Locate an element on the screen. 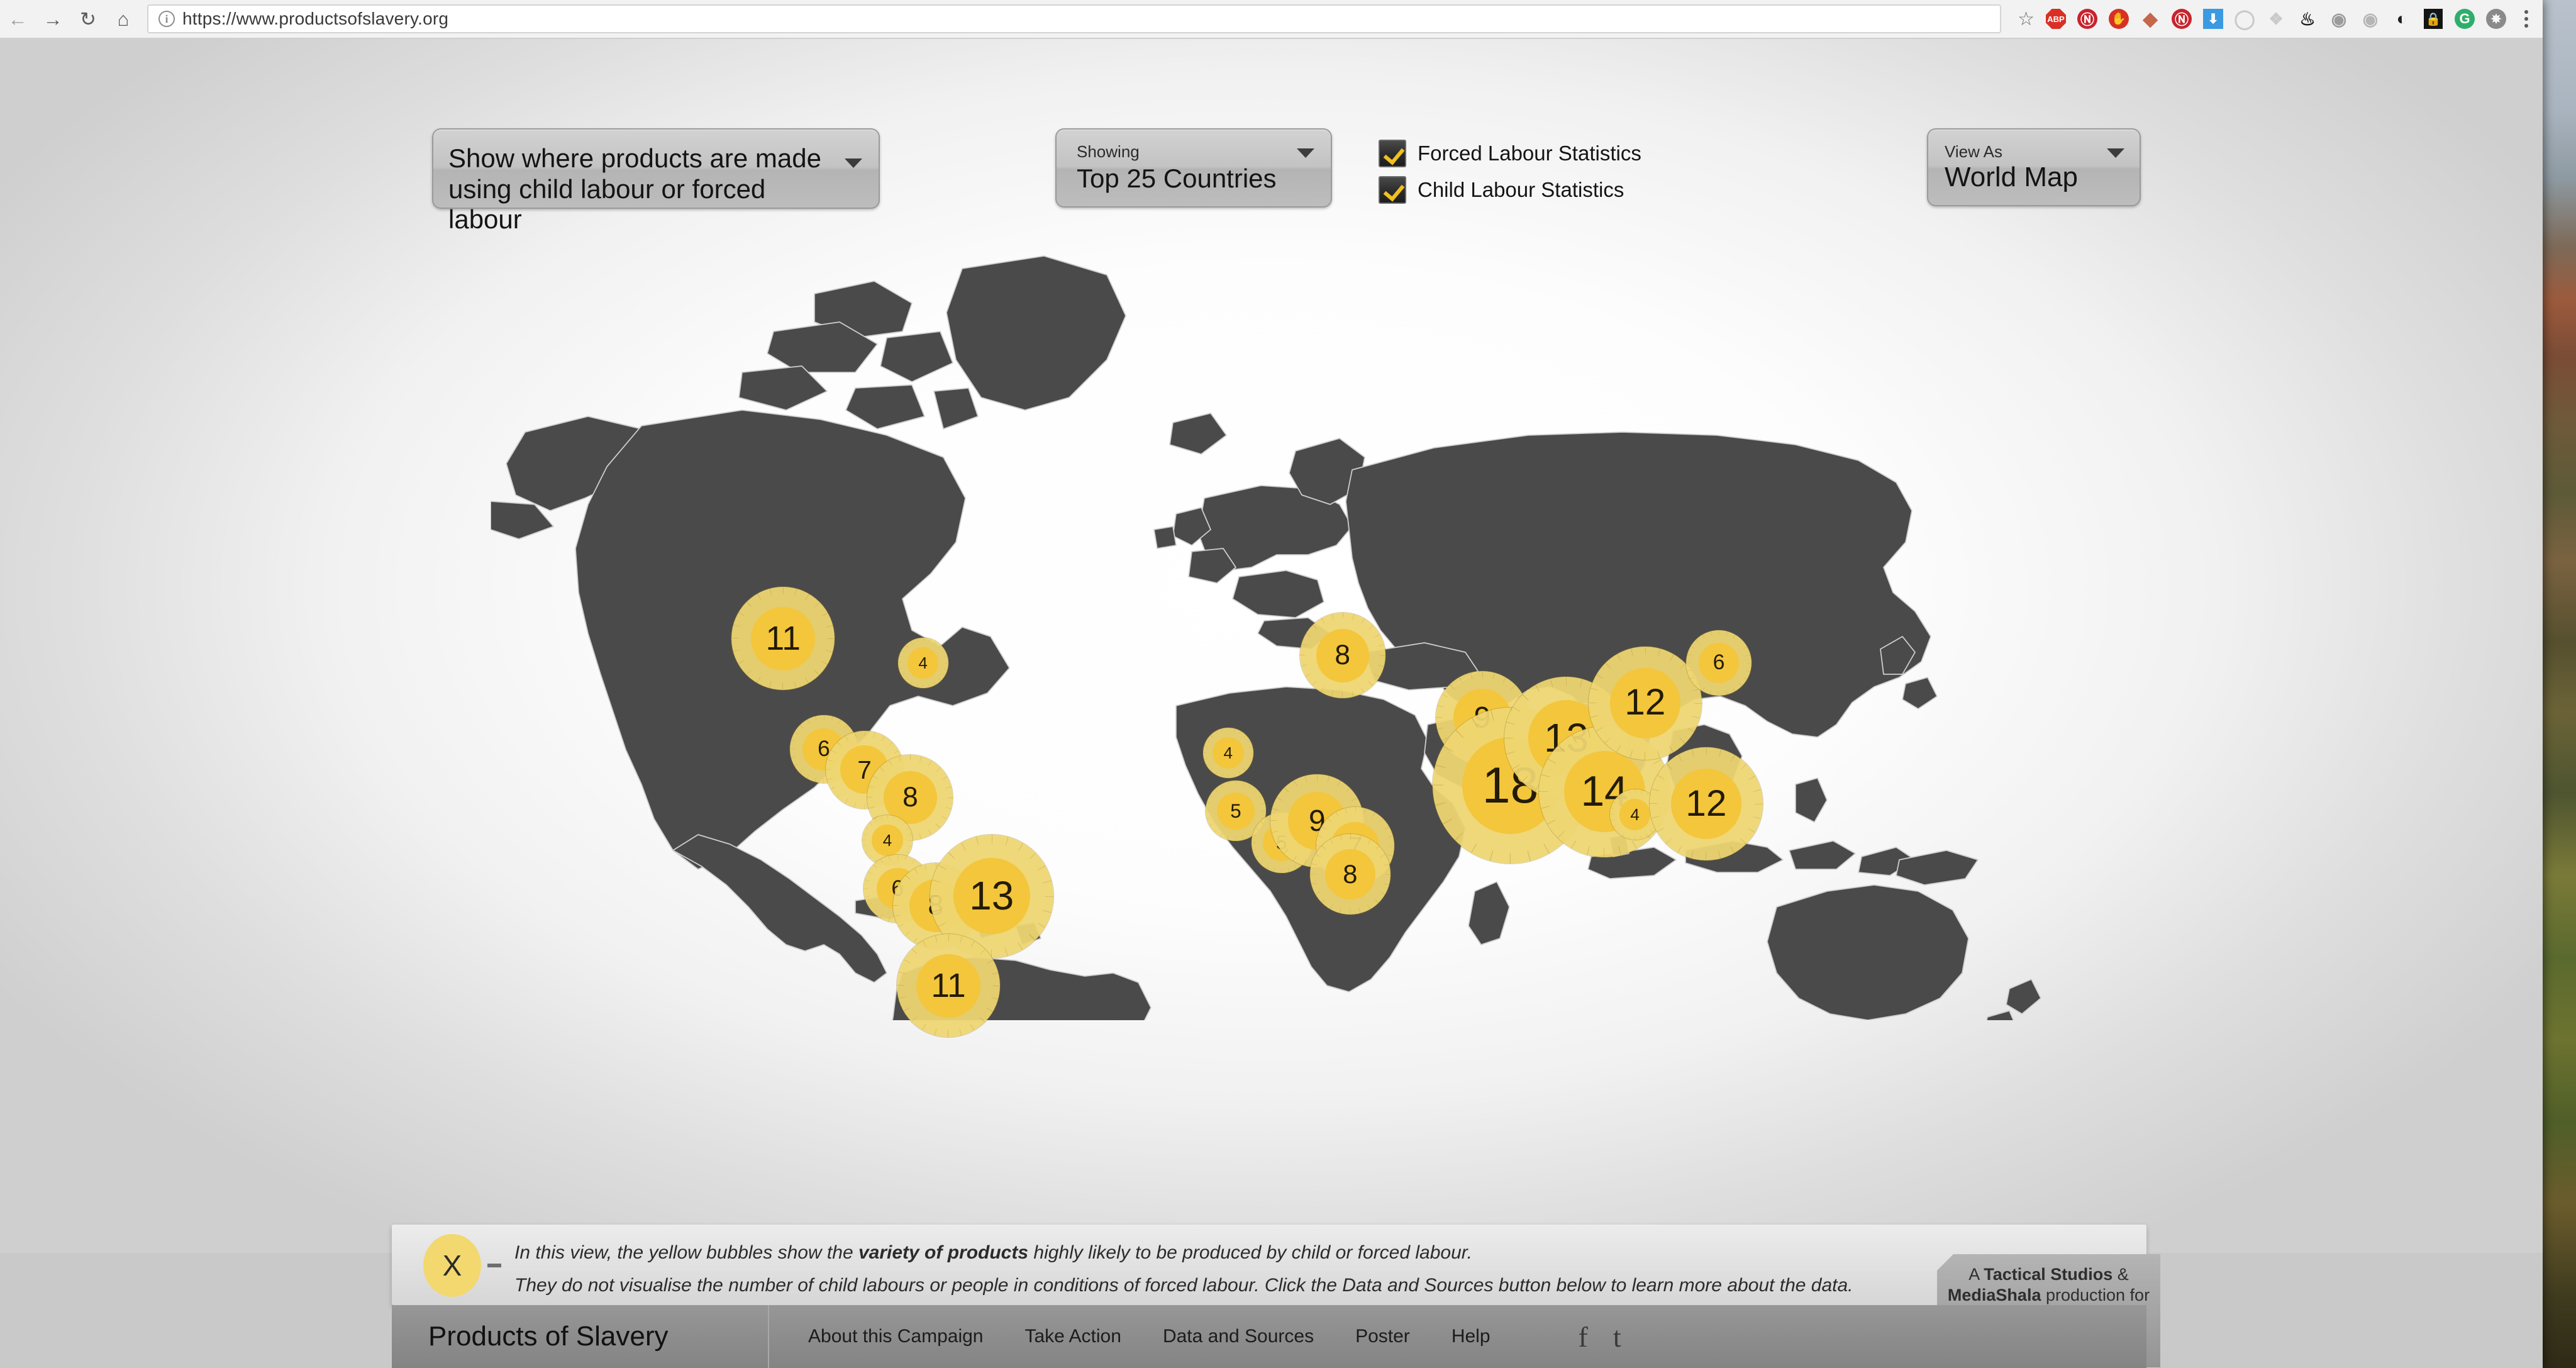 The image size is (2576, 1368). view-as-dropdown: View As World Map is located at coordinates (2034, 167).